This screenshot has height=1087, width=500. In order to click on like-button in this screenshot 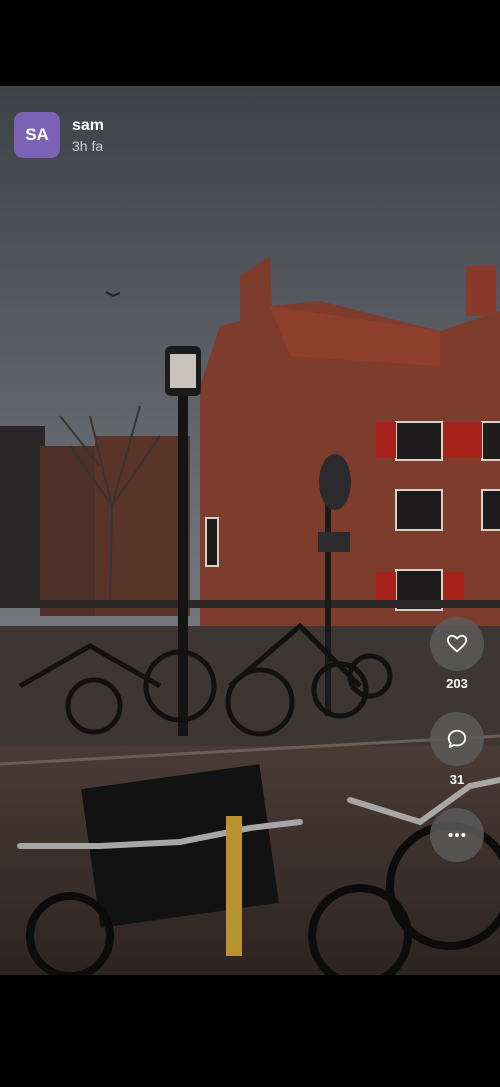, I will do `click(457, 644)`.